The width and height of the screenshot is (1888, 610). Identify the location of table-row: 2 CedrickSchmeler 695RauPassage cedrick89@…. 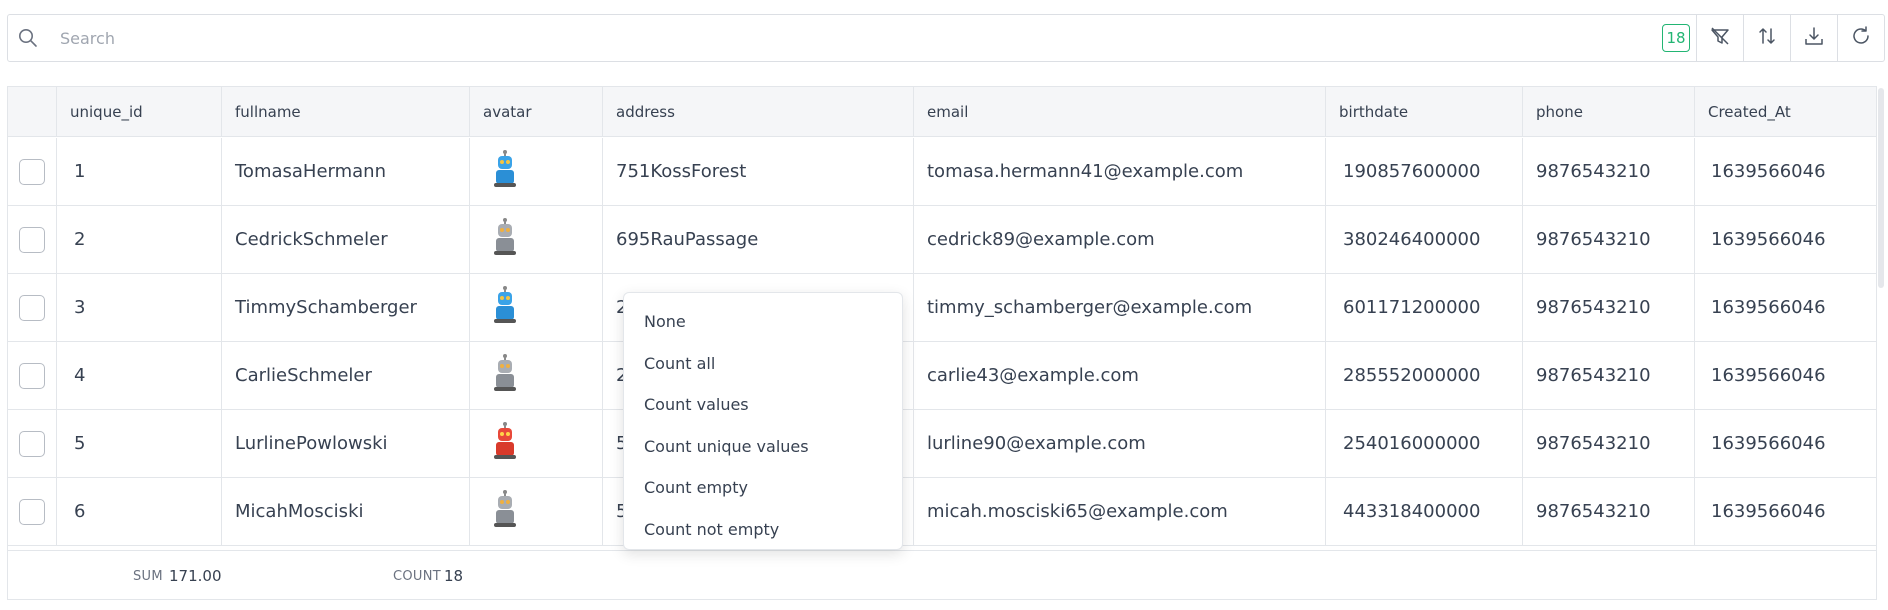
(942, 240).